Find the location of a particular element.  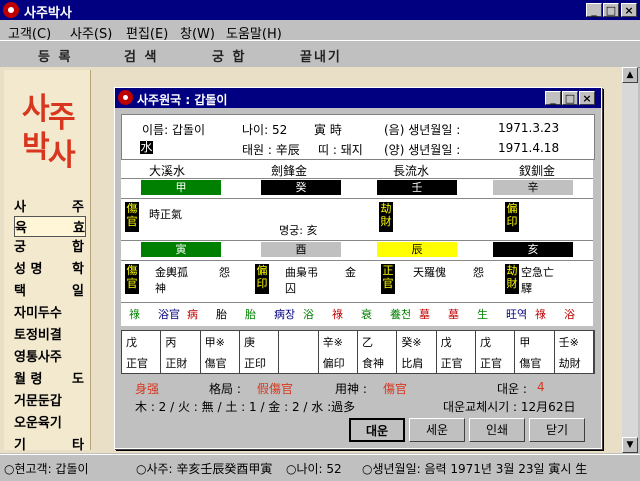

sidebar-item-tojeong: 토정비결 is located at coordinates (49, 333).